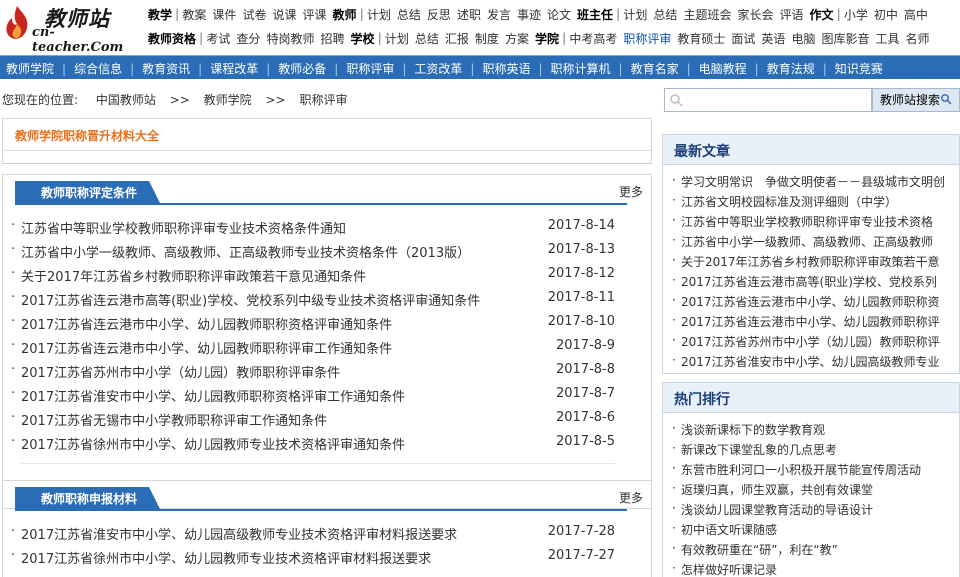  Describe the element at coordinates (208, 443) in the screenshot. I see `article-link: 2017江苏省徐州市中小学、幼儿园教师专业技术资格评审通知条件` at that location.